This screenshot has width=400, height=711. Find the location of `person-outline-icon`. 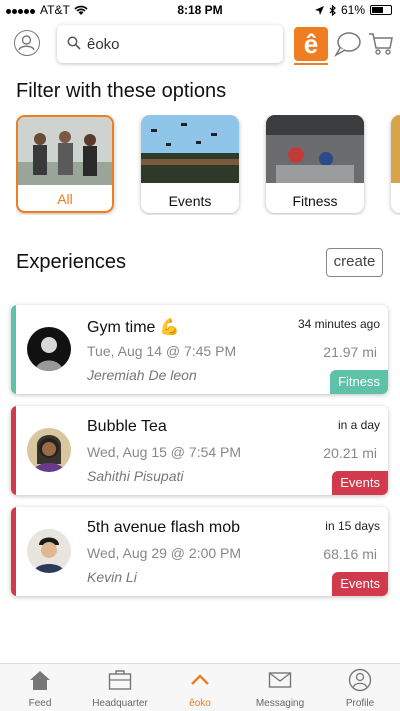

person-outline-icon is located at coordinates (26, 43).